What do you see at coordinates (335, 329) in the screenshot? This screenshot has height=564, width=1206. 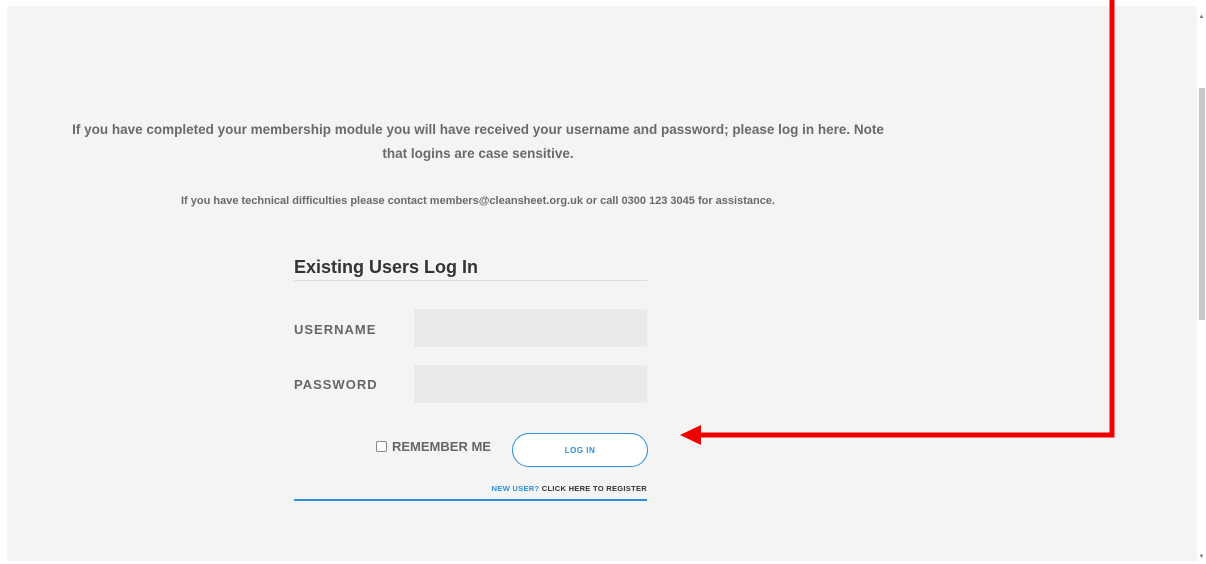 I see `username-label: USERNAME` at bounding box center [335, 329].